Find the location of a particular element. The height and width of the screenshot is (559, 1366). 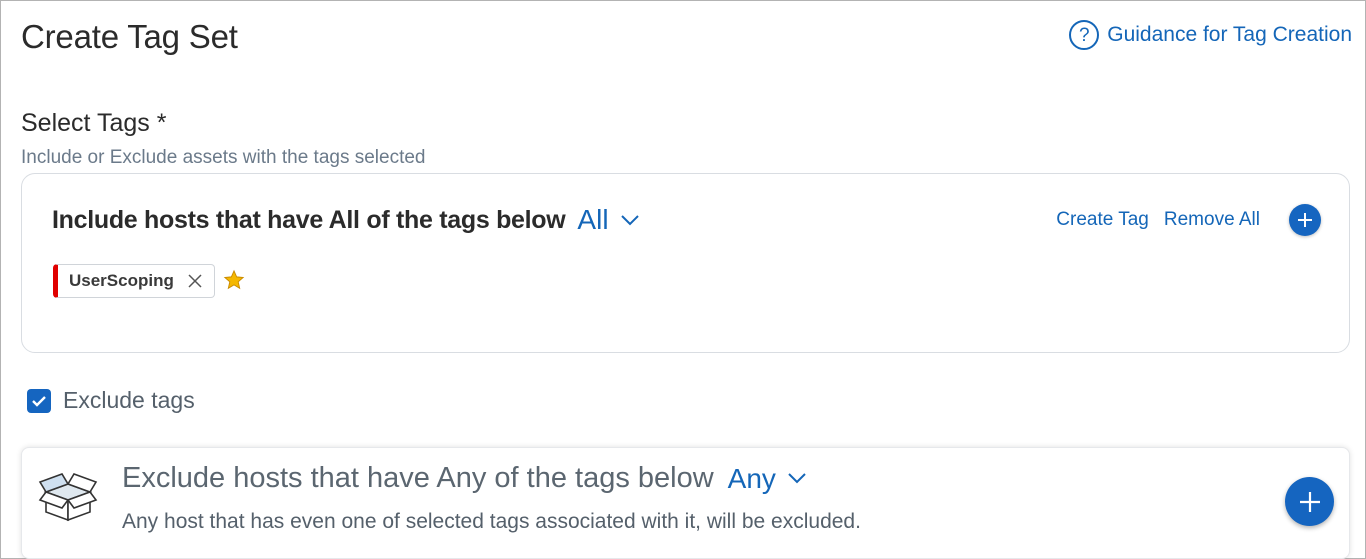

exclude-tags-label: Exclude tags is located at coordinates (129, 400).